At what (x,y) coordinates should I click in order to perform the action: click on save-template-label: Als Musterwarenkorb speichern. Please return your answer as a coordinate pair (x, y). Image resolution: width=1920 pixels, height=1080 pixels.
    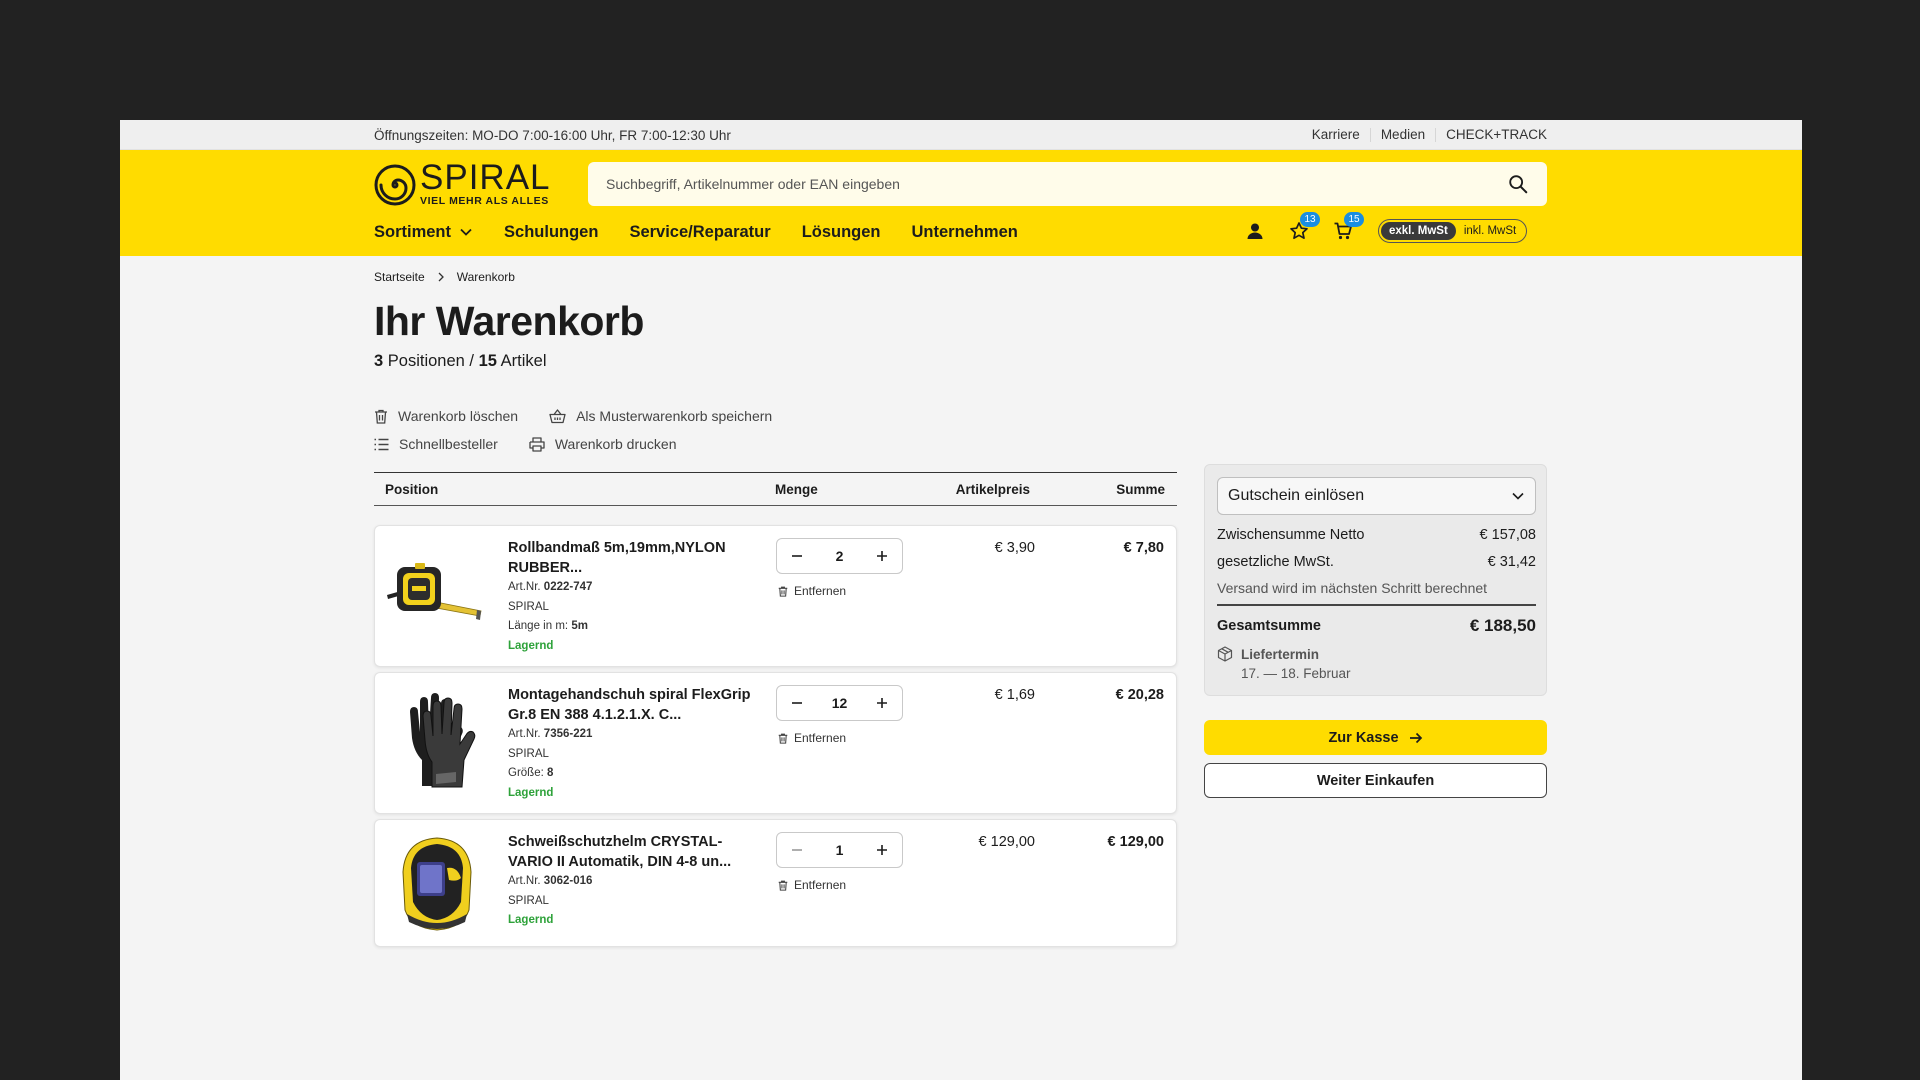
    Looking at the image, I should click on (674, 416).